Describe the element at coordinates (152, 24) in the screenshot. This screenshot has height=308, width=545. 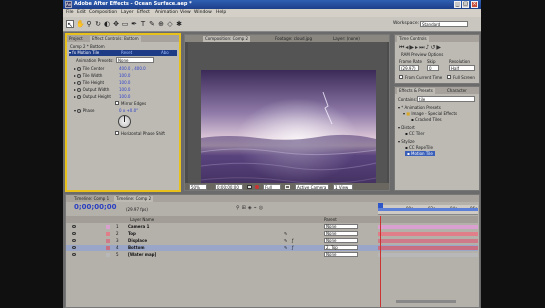
I see `brush-tool-icon: ✎` at that location.